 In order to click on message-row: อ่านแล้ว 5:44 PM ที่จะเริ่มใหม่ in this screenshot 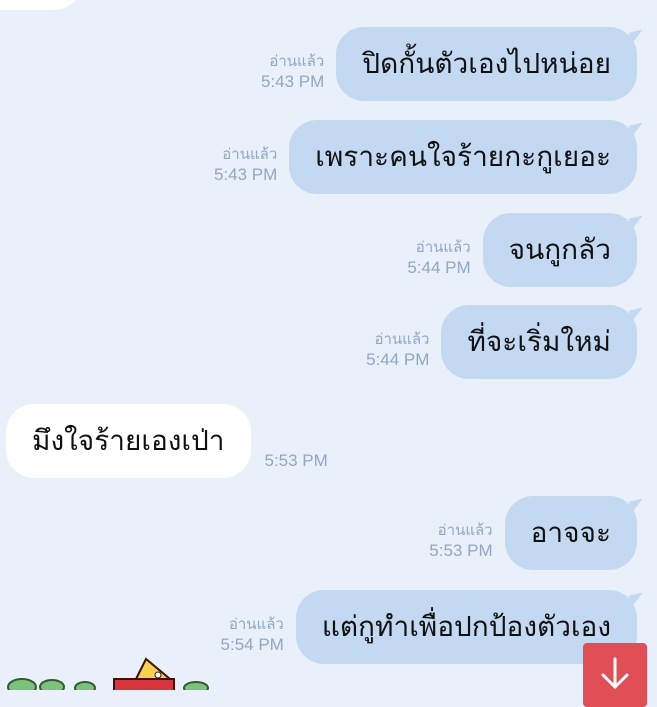, I will do `click(501, 342)`.